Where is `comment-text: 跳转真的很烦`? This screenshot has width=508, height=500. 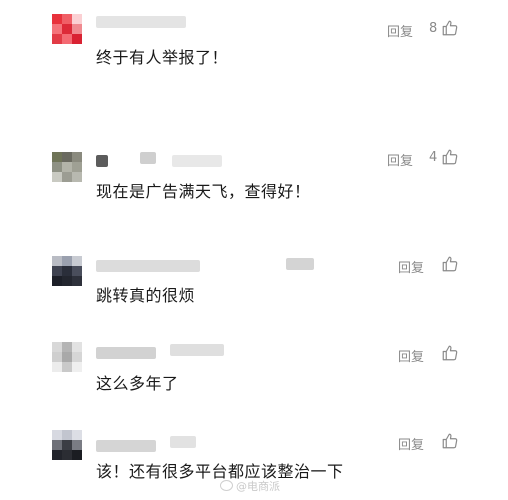
comment-text: 跳转真的很烦 is located at coordinates (146, 295).